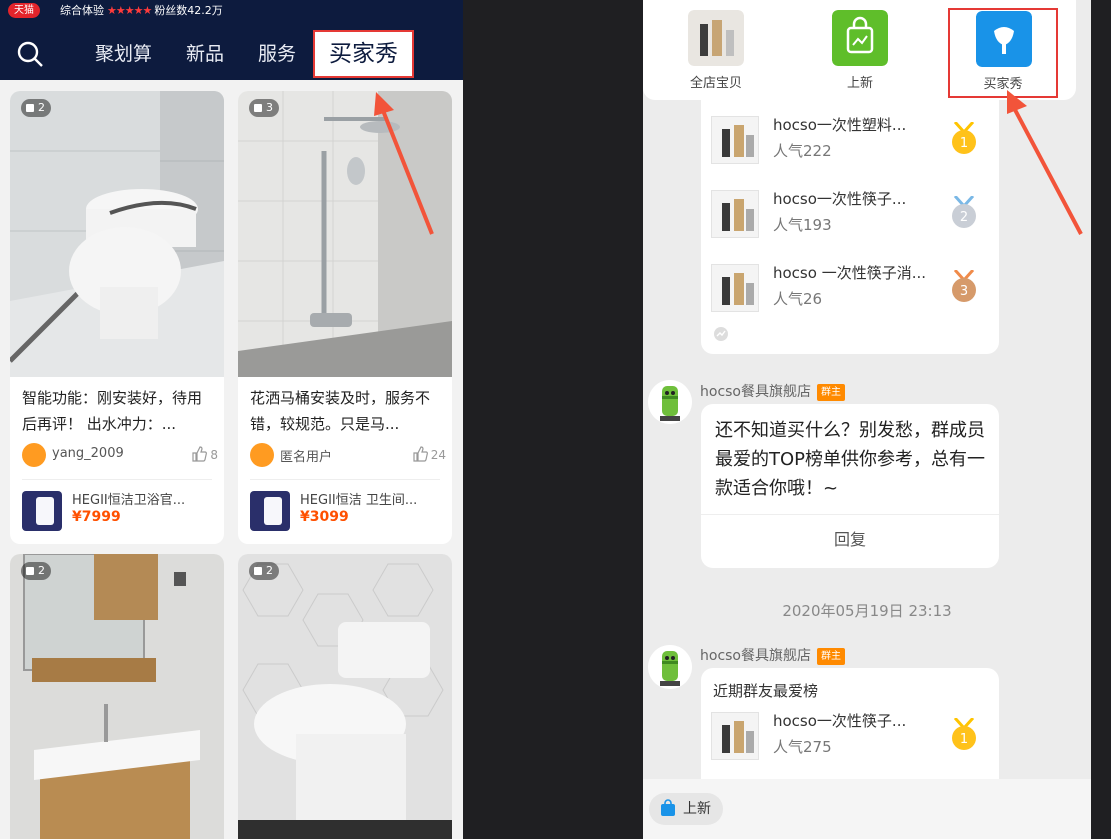 Image resolution: width=1111 pixels, height=839 pixels. Describe the element at coordinates (348, 456) in the screenshot. I see `review-author: 匿名用户 24` at that location.